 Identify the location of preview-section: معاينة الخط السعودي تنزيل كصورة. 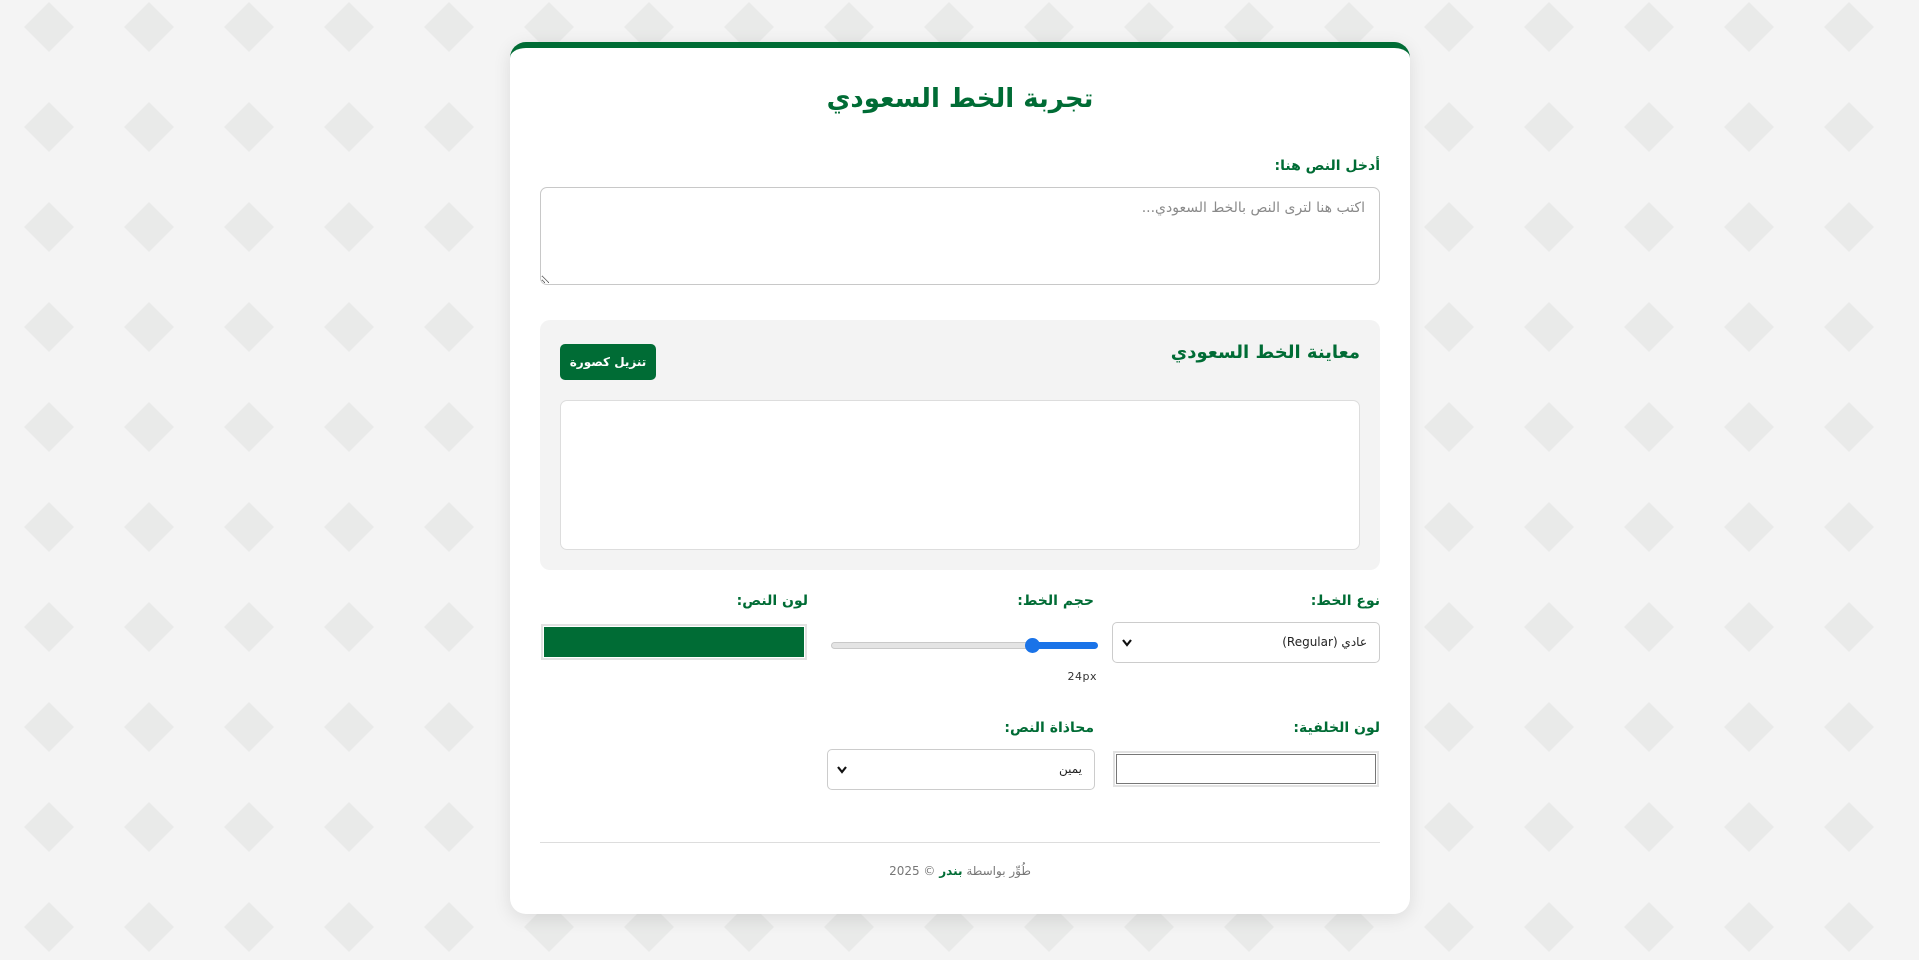
(960, 445).